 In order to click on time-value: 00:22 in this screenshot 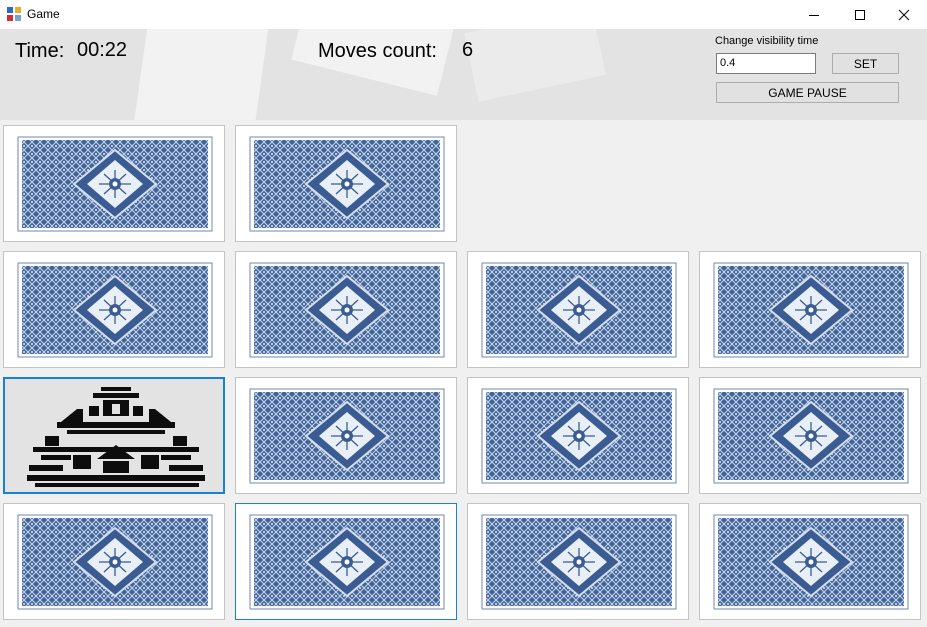, I will do `click(102, 50)`.